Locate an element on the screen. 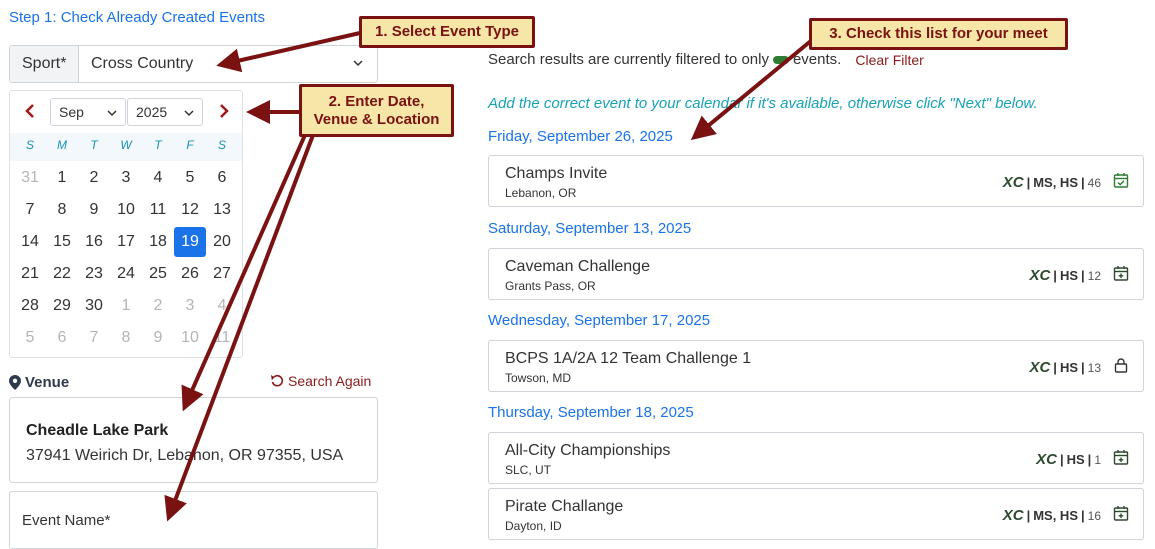 This screenshot has height=549, width=1155. event-location: Grants Pass, OR is located at coordinates (550, 286).